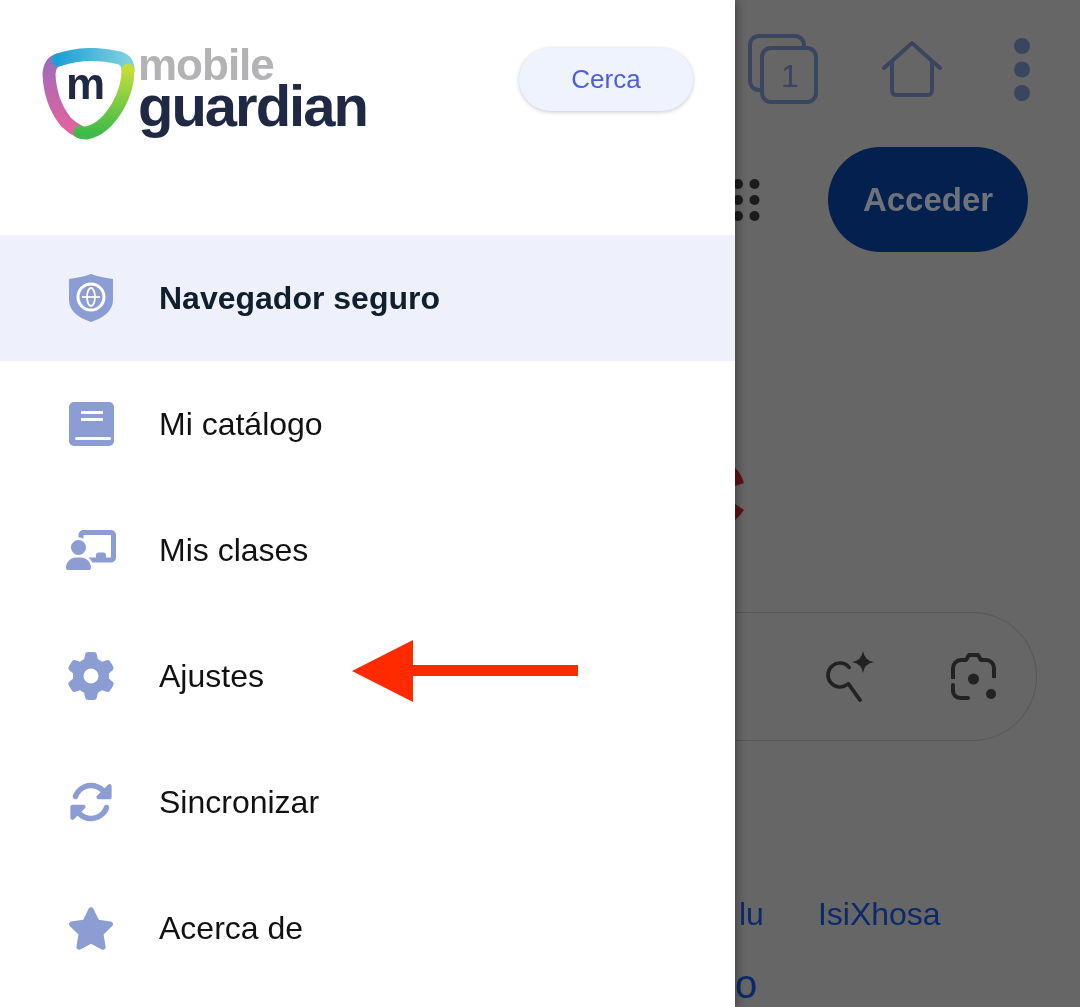 This screenshot has height=1007, width=1080. Describe the element at coordinates (739, 494) in the screenshot. I see `logo-fragment` at that location.